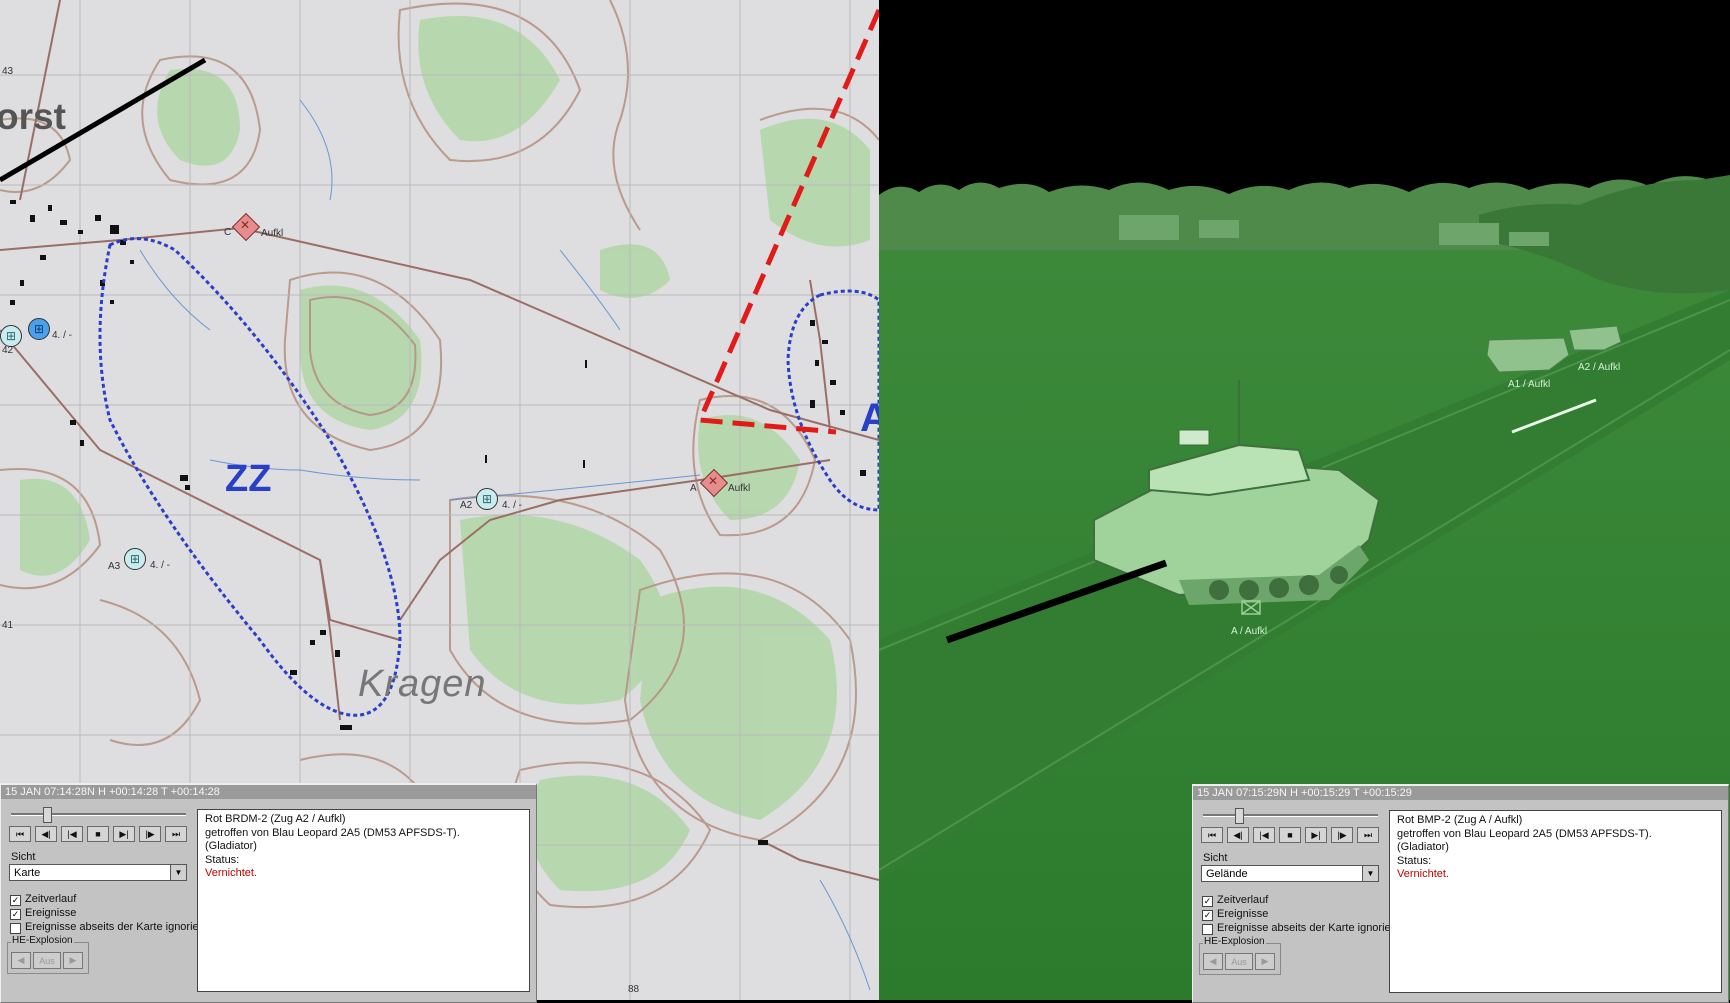  I want to click on vehicle-label: A1 / Aufkl, so click(1529, 384).